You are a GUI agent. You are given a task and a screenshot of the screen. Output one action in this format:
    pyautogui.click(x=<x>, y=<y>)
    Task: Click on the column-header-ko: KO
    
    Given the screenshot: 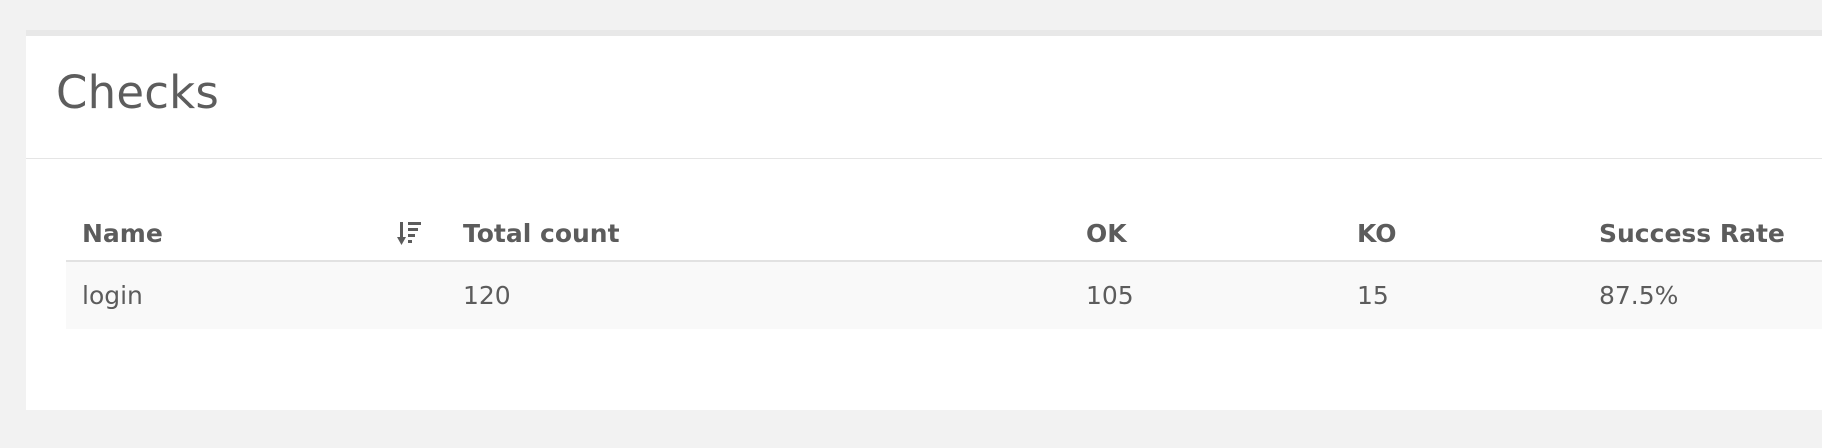 What is the action you would take?
    pyautogui.click(x=1462, y=234)
    